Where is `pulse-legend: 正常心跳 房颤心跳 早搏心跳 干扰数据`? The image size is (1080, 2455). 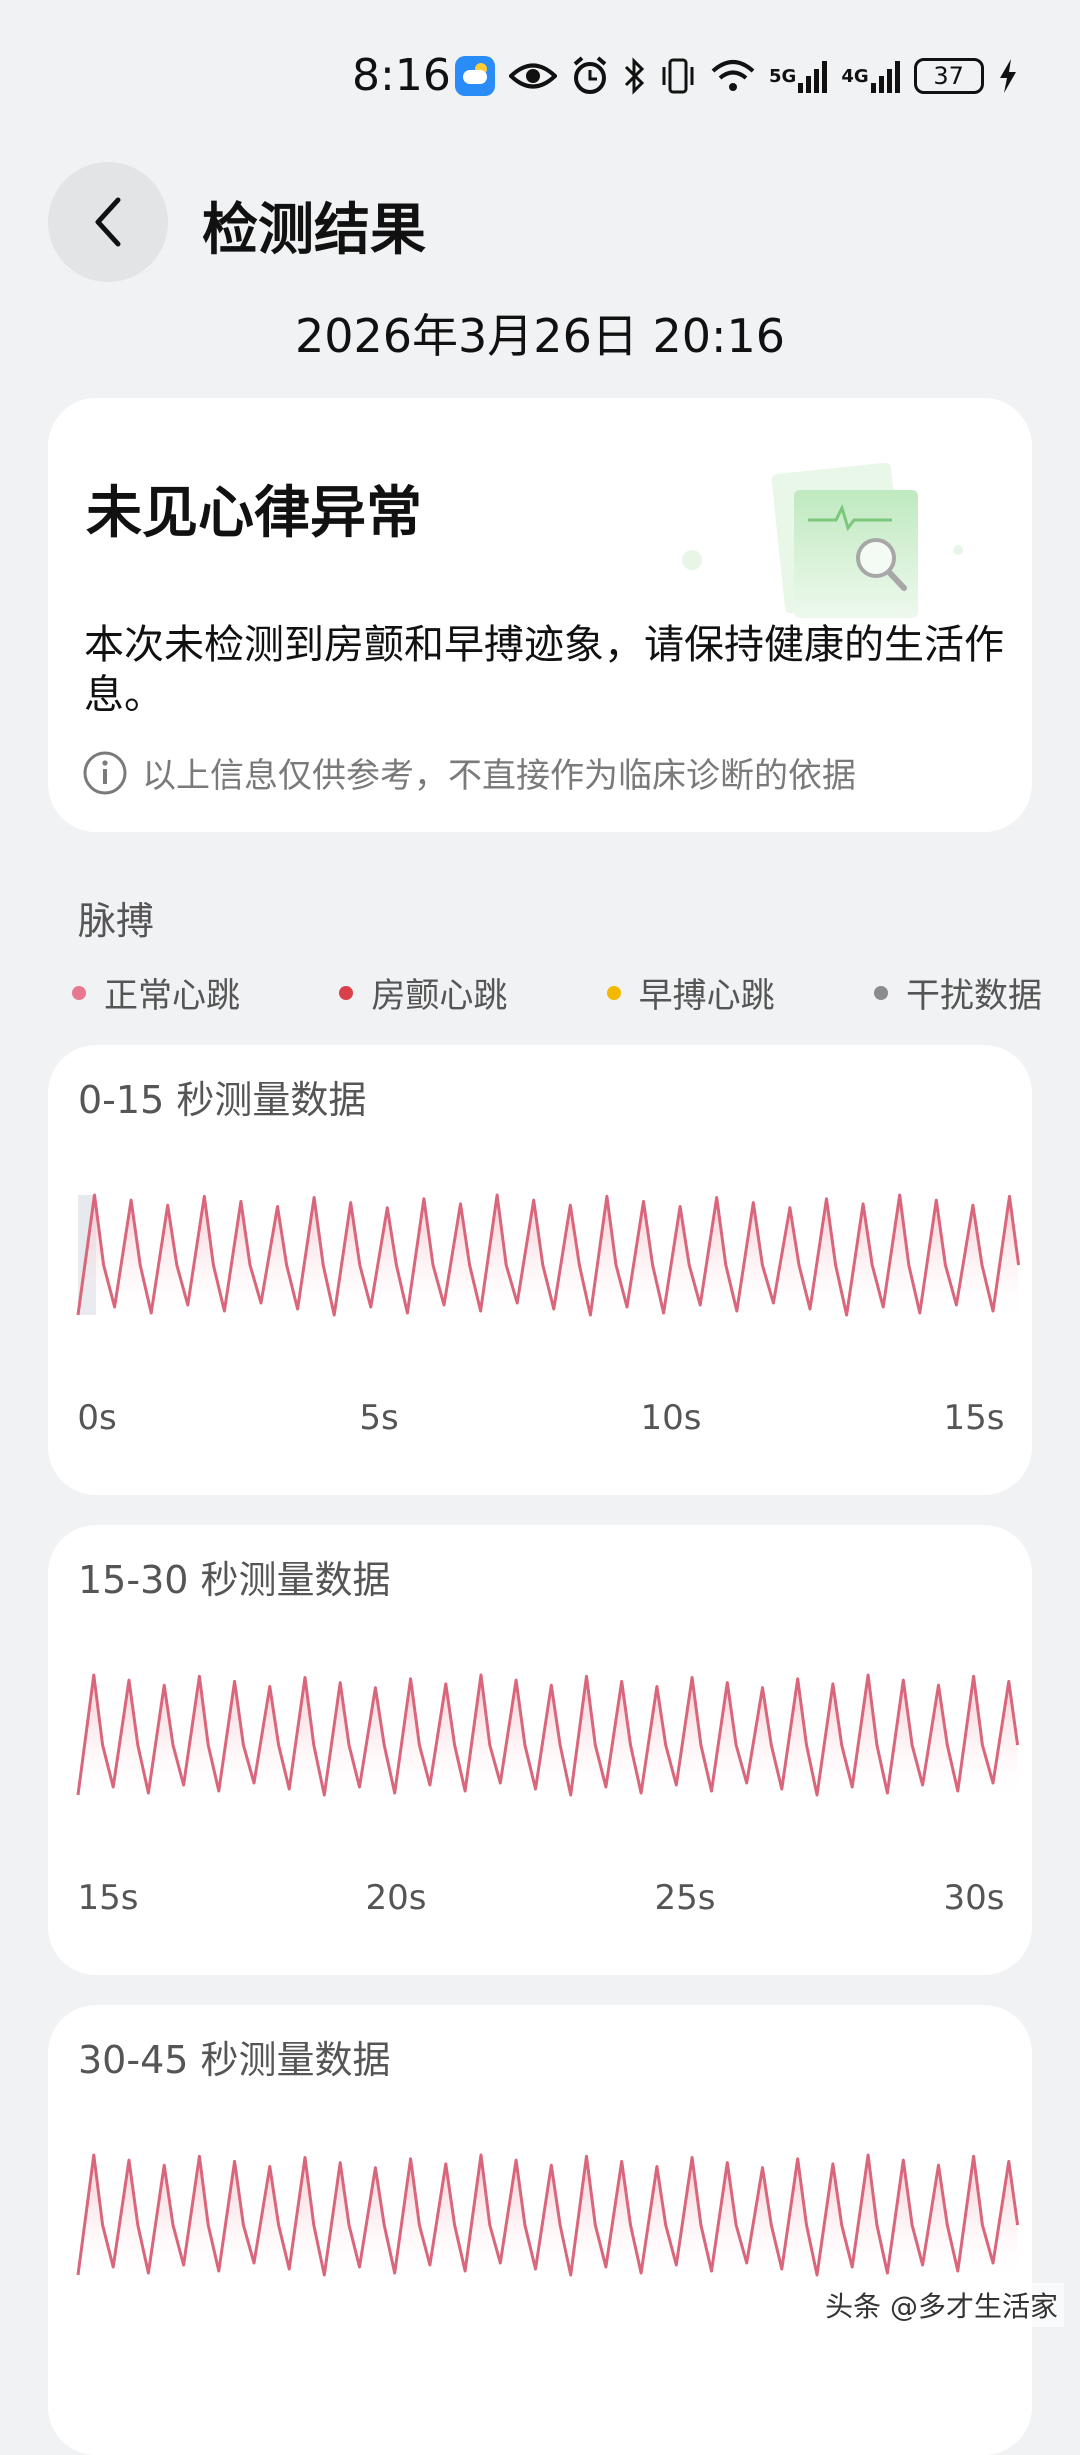
pulse-legend: 正常心跳 房颤心跳 早搏心跳 干扰数据 is located at coordinates (557, 992).